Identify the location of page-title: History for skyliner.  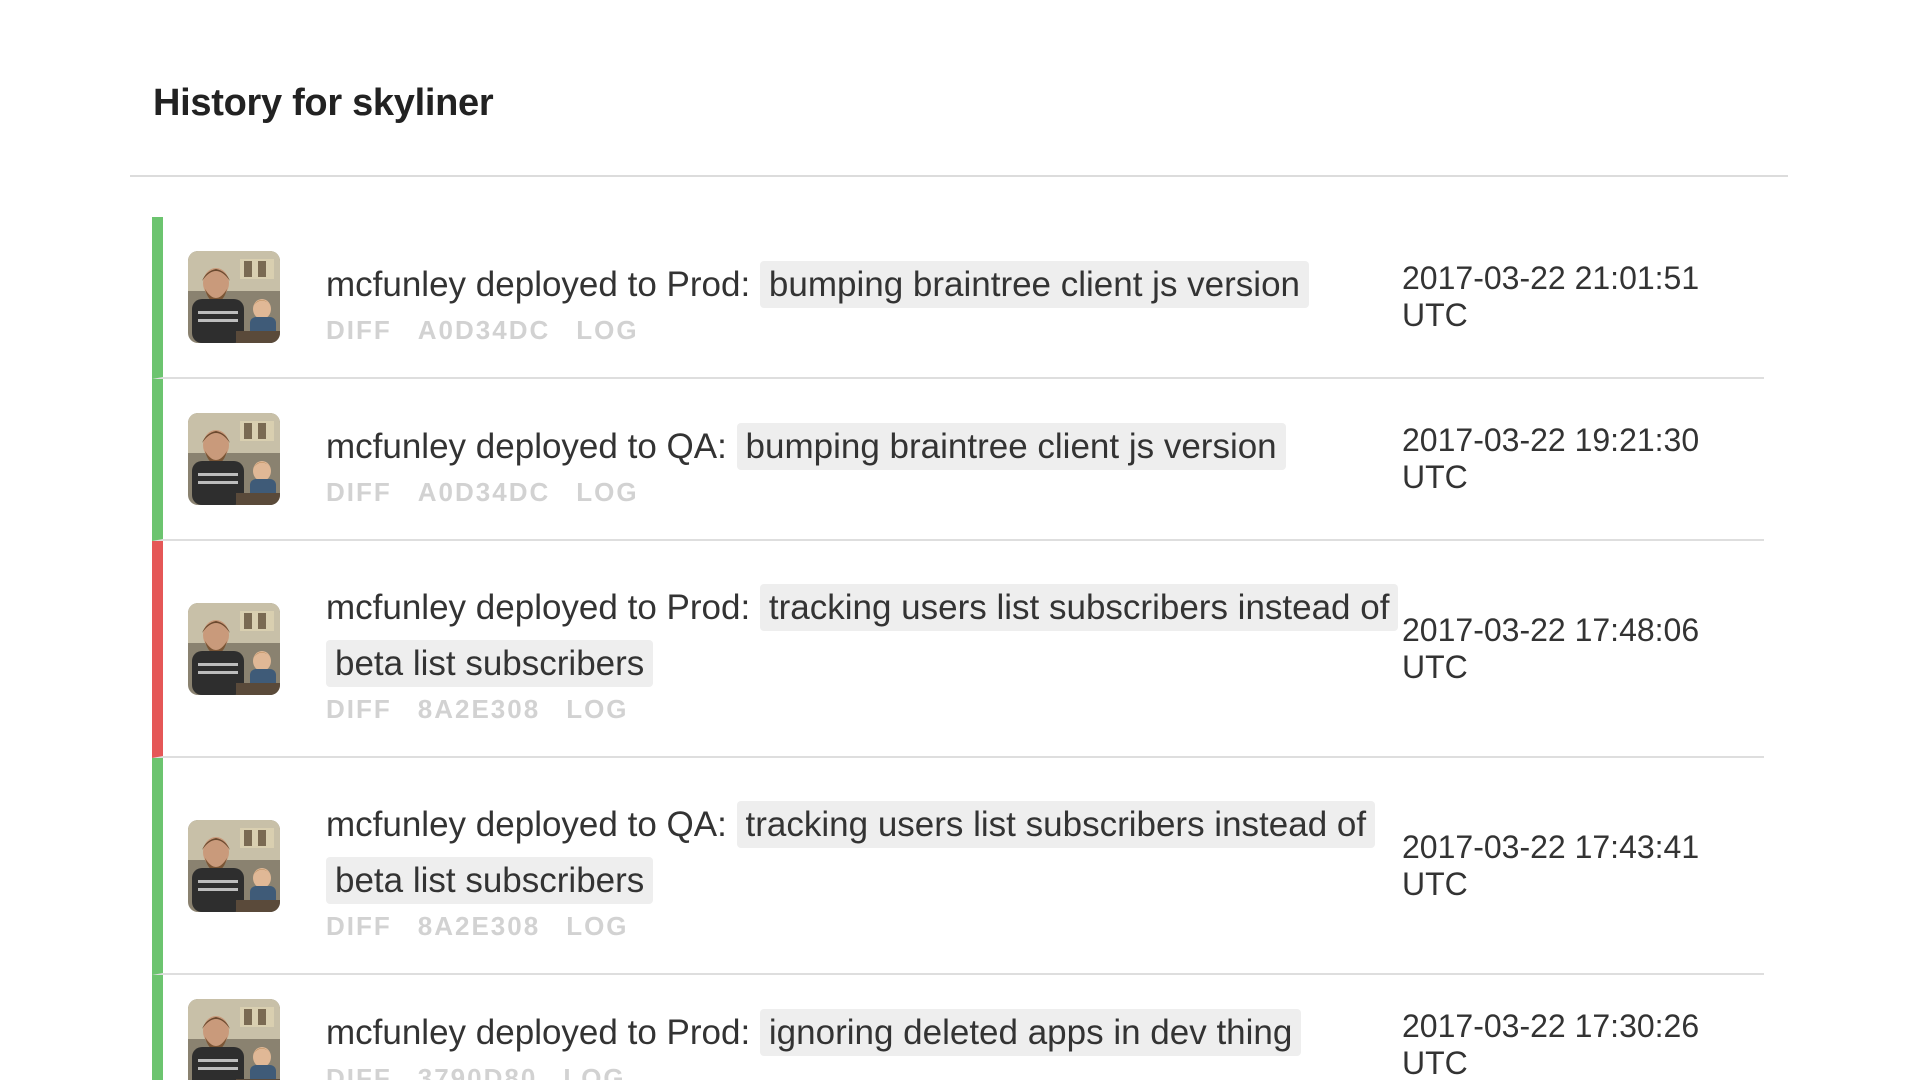
(323, 103).